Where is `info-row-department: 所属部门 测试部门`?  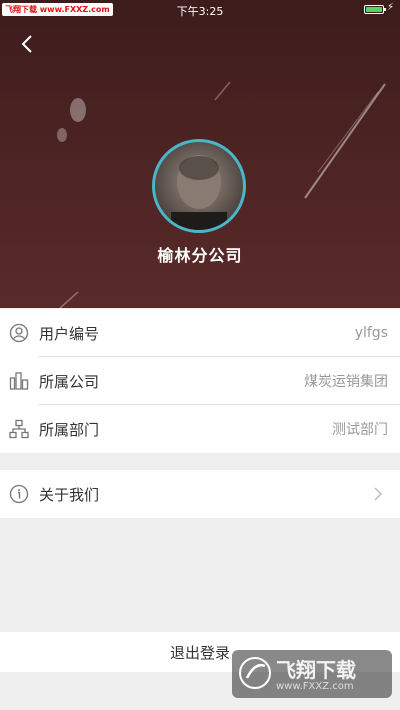 info-row-department: 所属部门 测试部门 is located at coordinates (200, 429).